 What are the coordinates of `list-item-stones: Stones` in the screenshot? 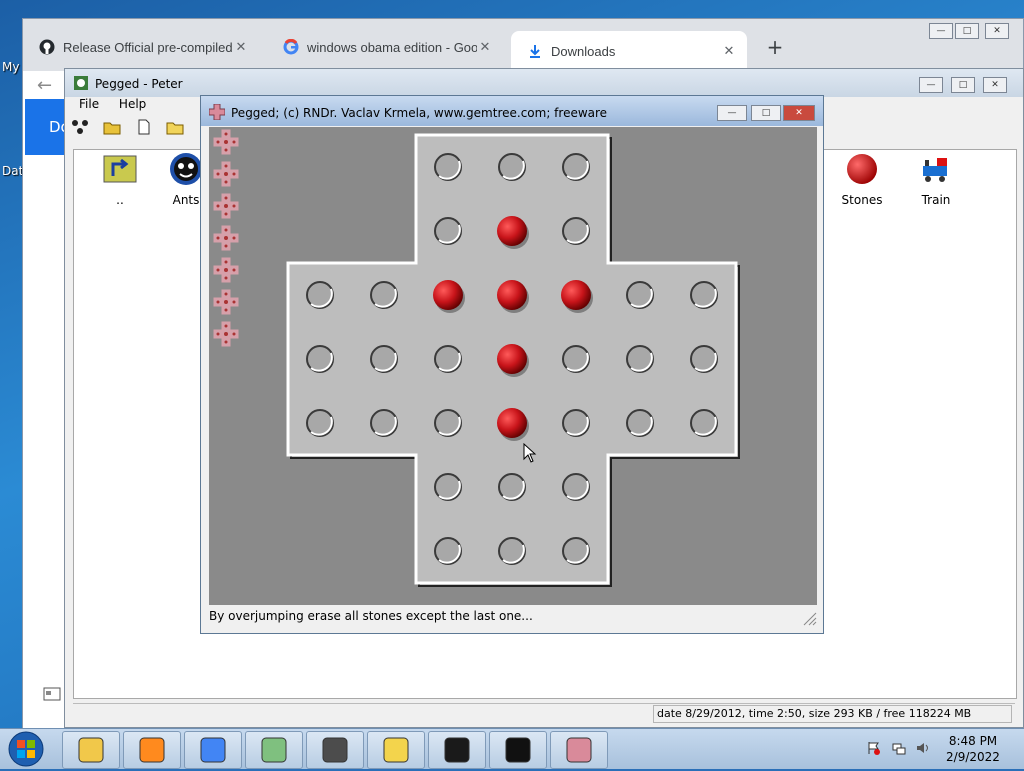 It's located at (862, 179).